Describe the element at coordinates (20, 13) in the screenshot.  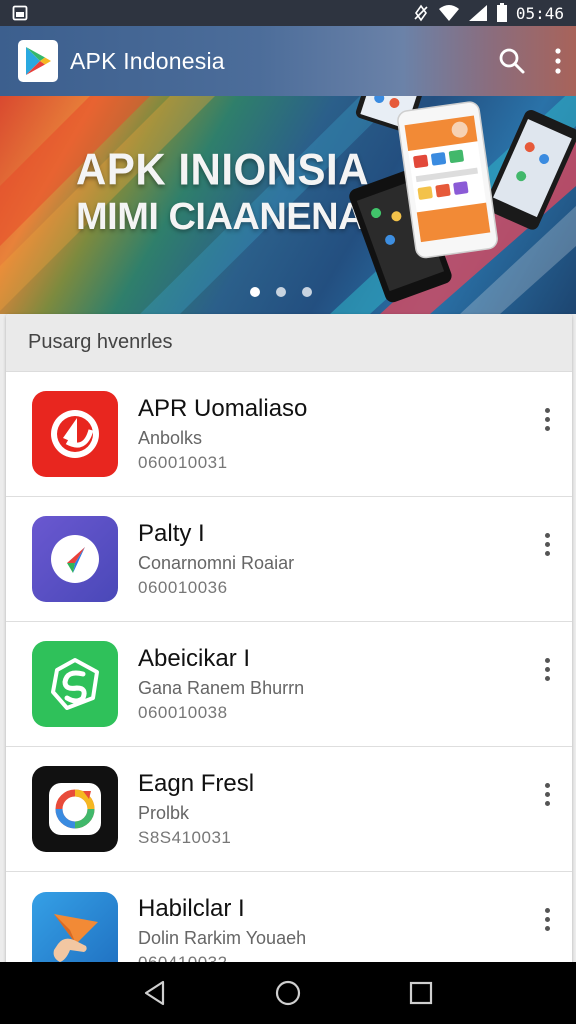
I see `image-icon` at that location.